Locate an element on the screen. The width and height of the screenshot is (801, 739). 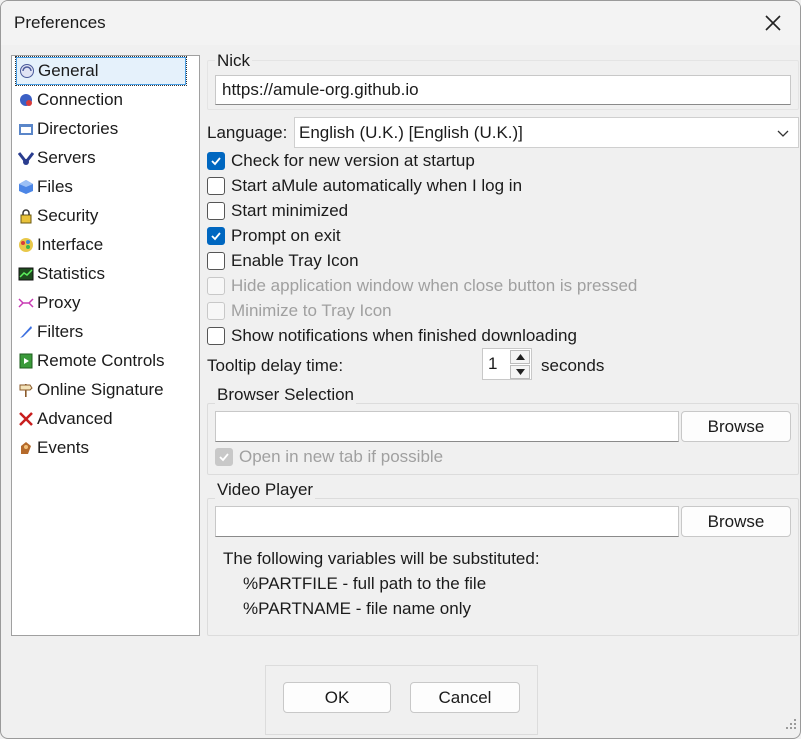
language-value: English (U.K.) [English (U.K.)] is located at coordinates (411, 132).